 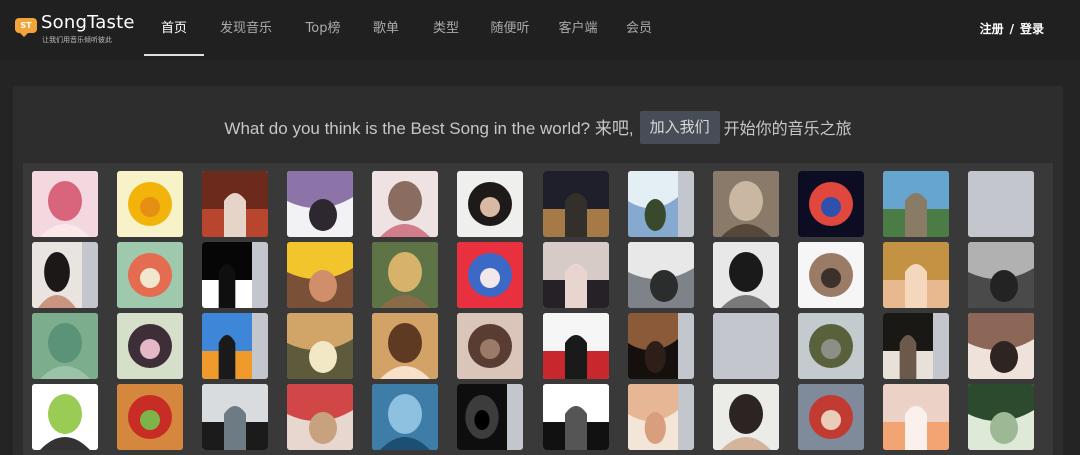 I want to click on night-city-woman-avatar, so click(x=575, y=204).